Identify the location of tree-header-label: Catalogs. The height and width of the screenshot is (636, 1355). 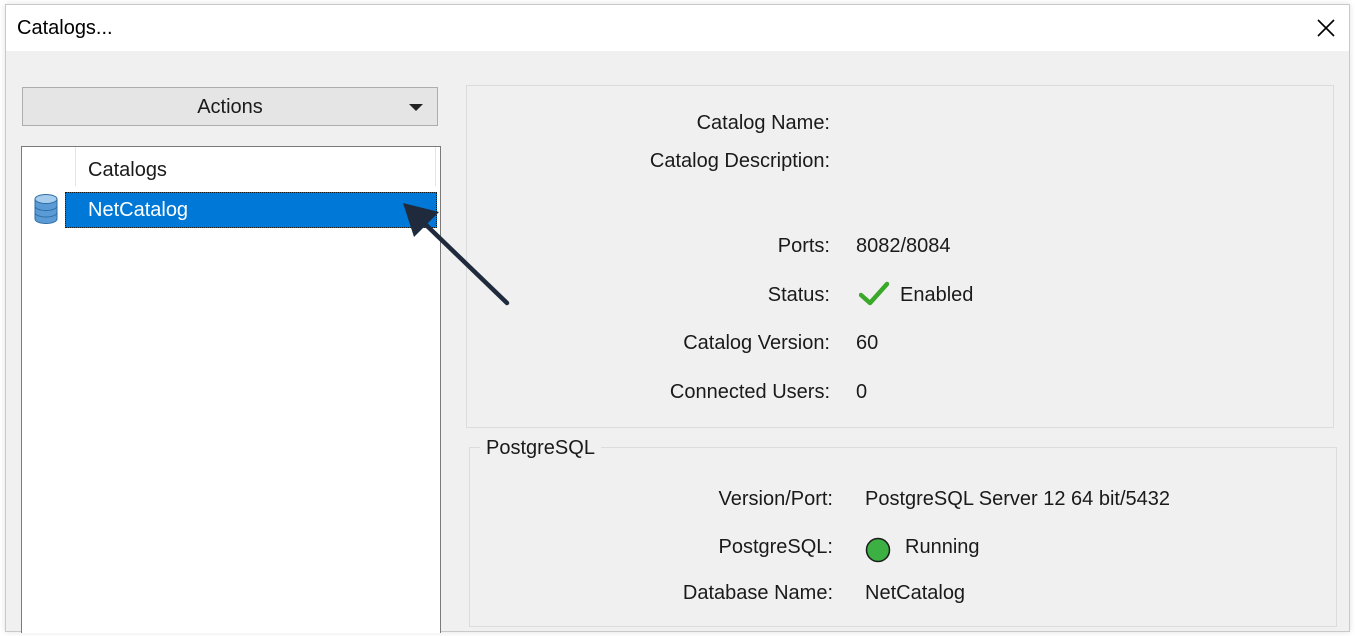
(127, 170).